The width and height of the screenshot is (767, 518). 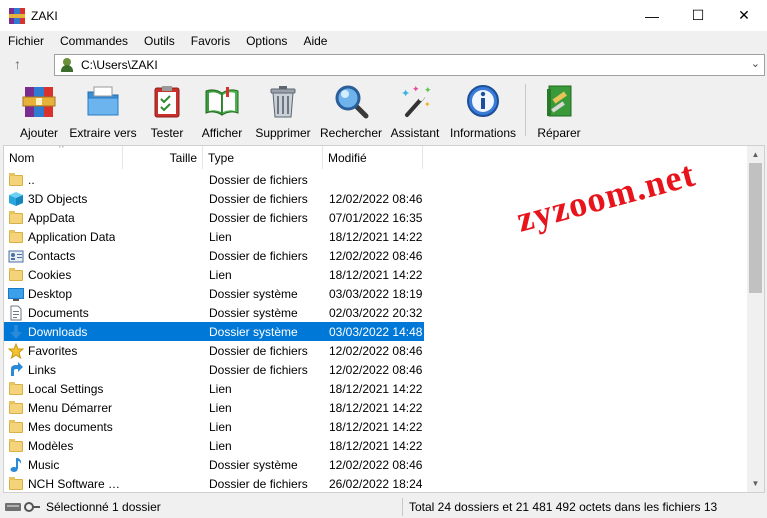 I want to click on first-aid-book-icon, so click(x=559, y=101).